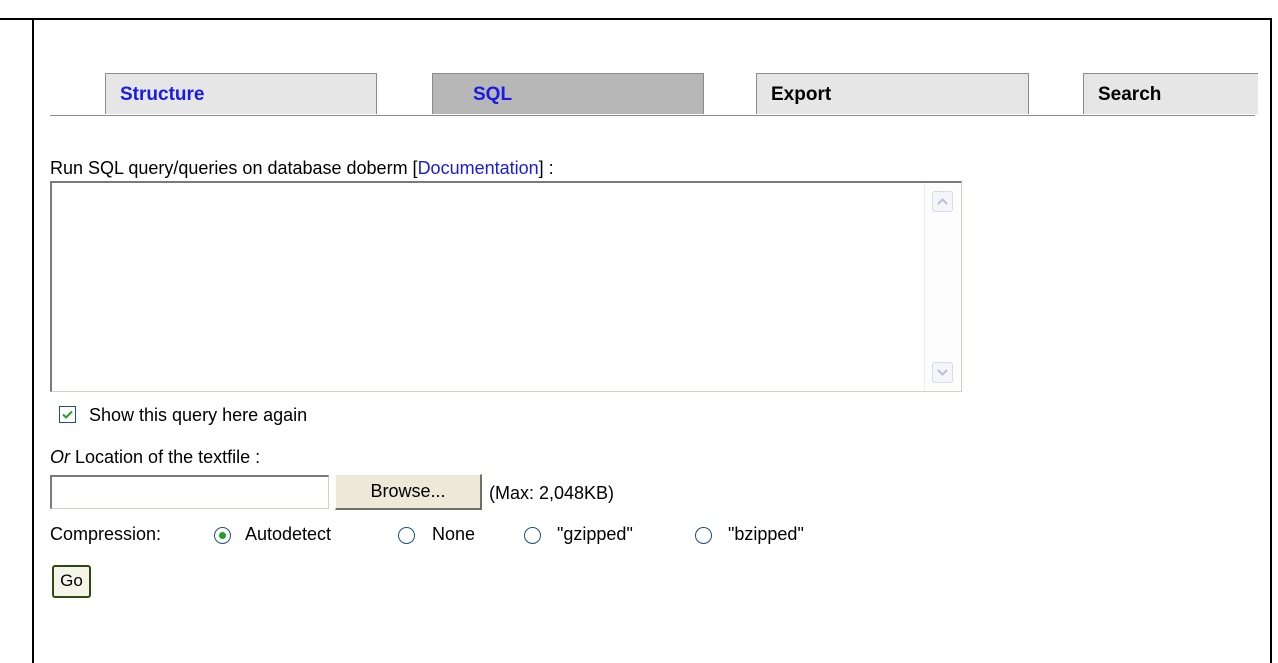  What do you see at coordinates (568, 93) in the screenshot?
I see `tab-sql: SQL` at bounding box center [568, 93].